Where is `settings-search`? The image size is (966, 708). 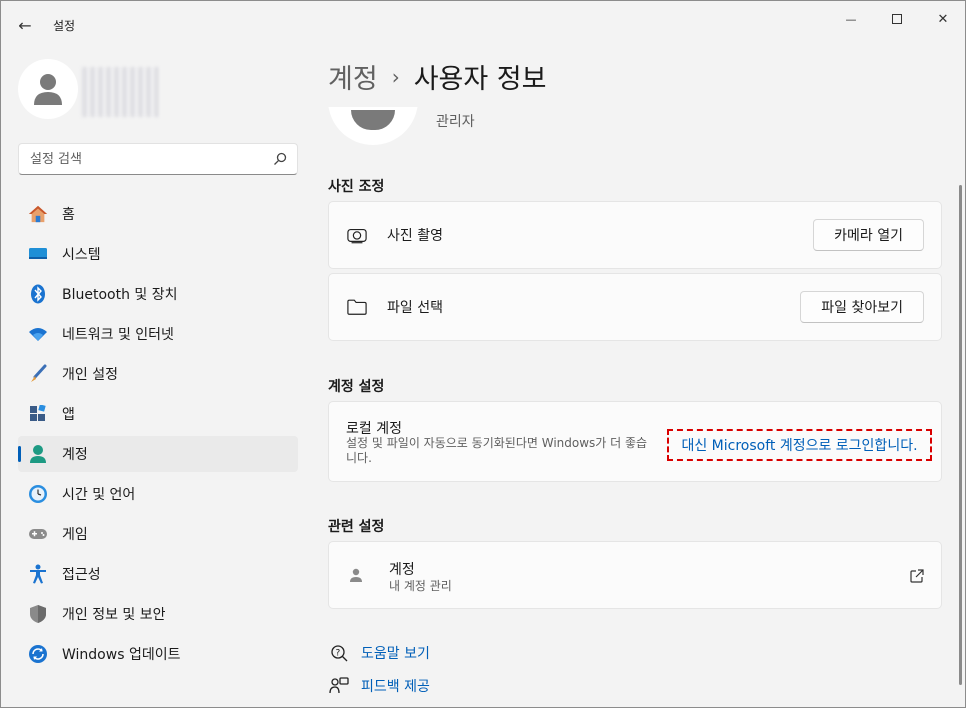 settings-search is located at coordinates (158, 159).